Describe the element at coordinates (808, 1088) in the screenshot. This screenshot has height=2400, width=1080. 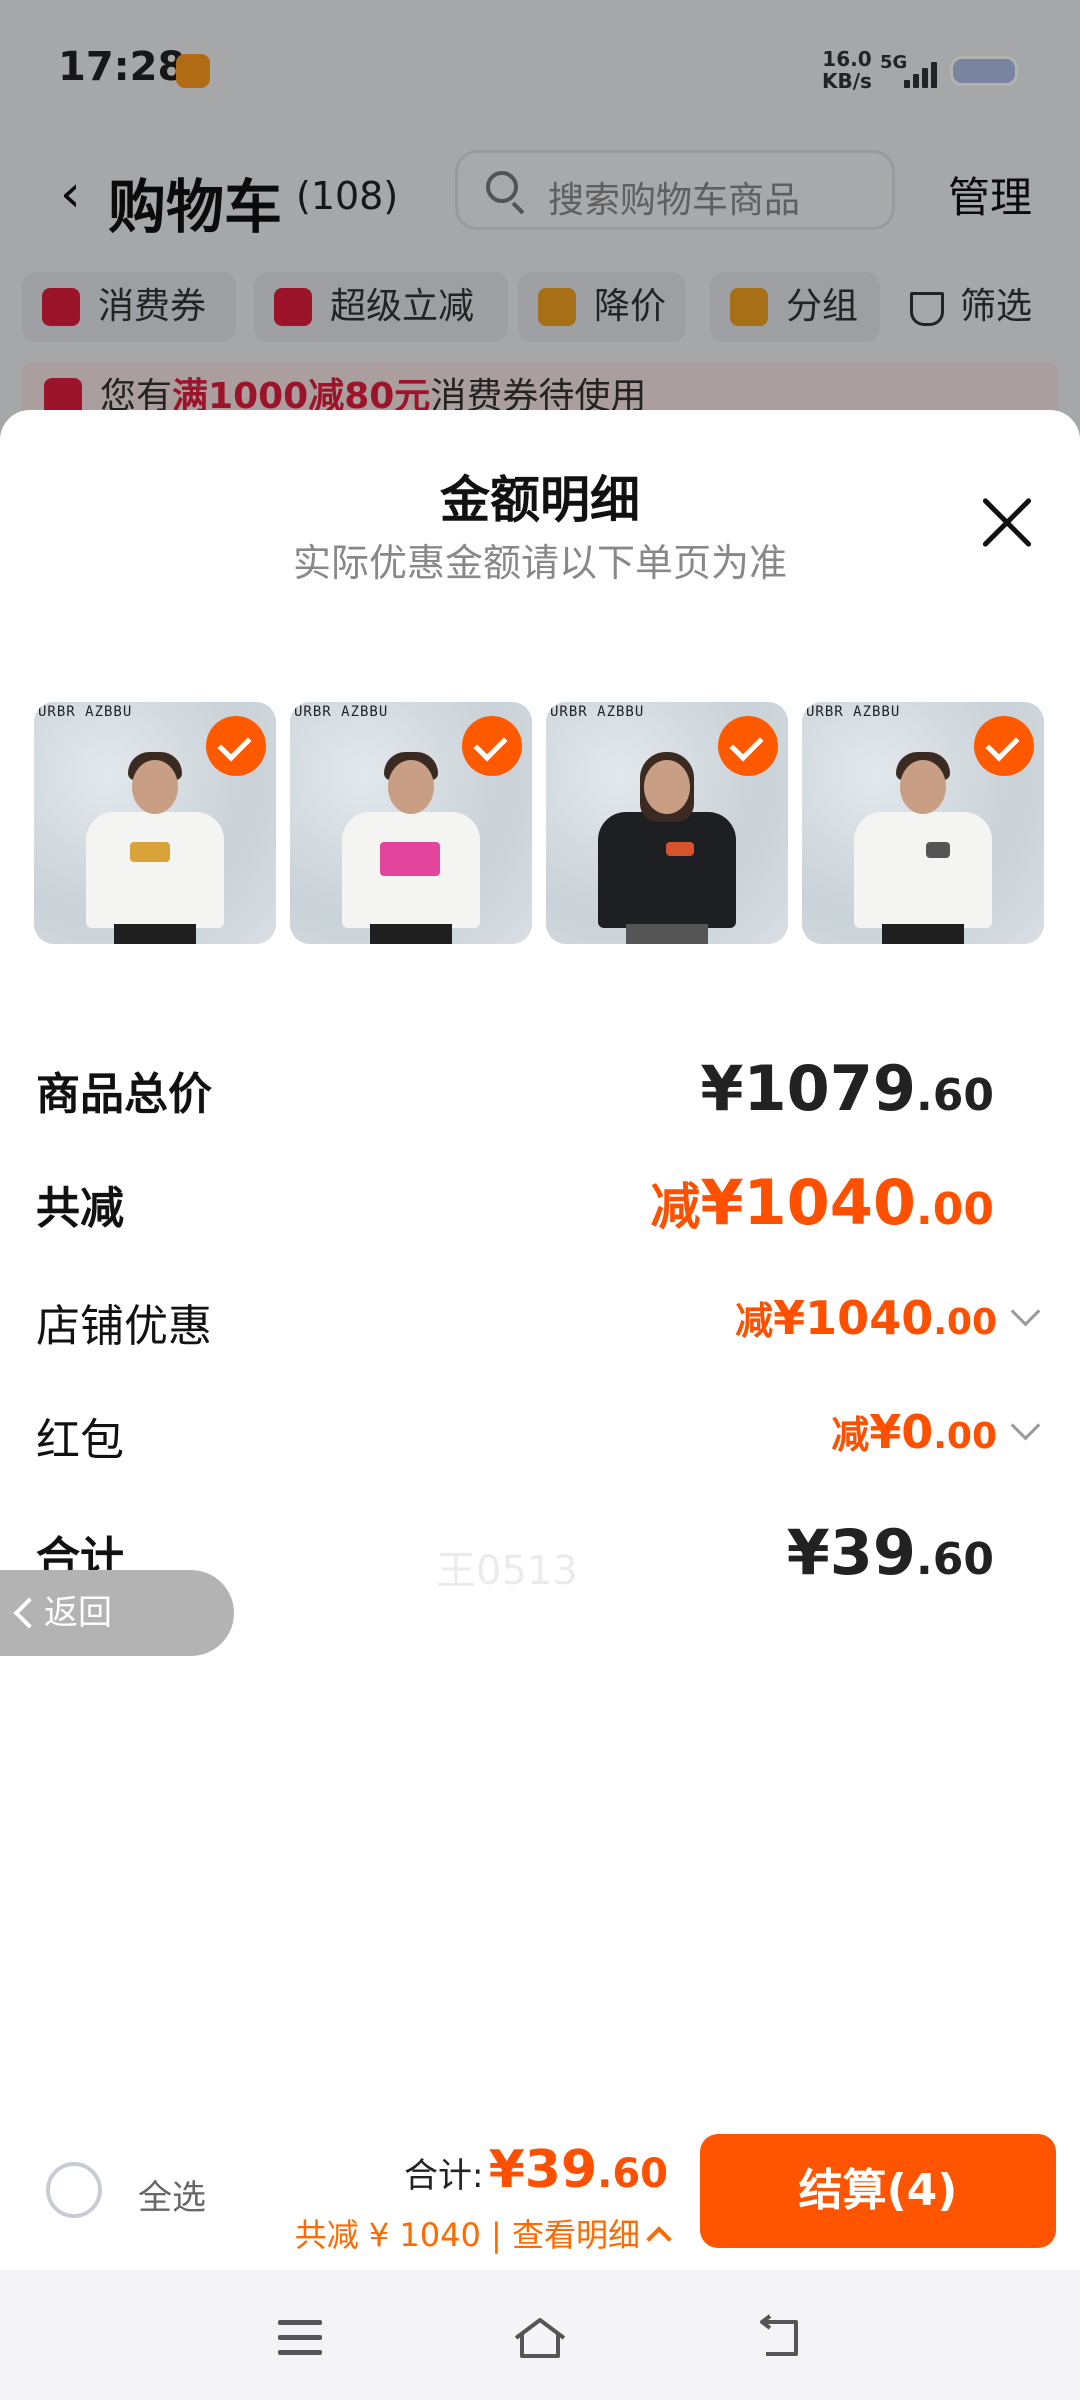
I see `amount-int: ¥1079` at that location.